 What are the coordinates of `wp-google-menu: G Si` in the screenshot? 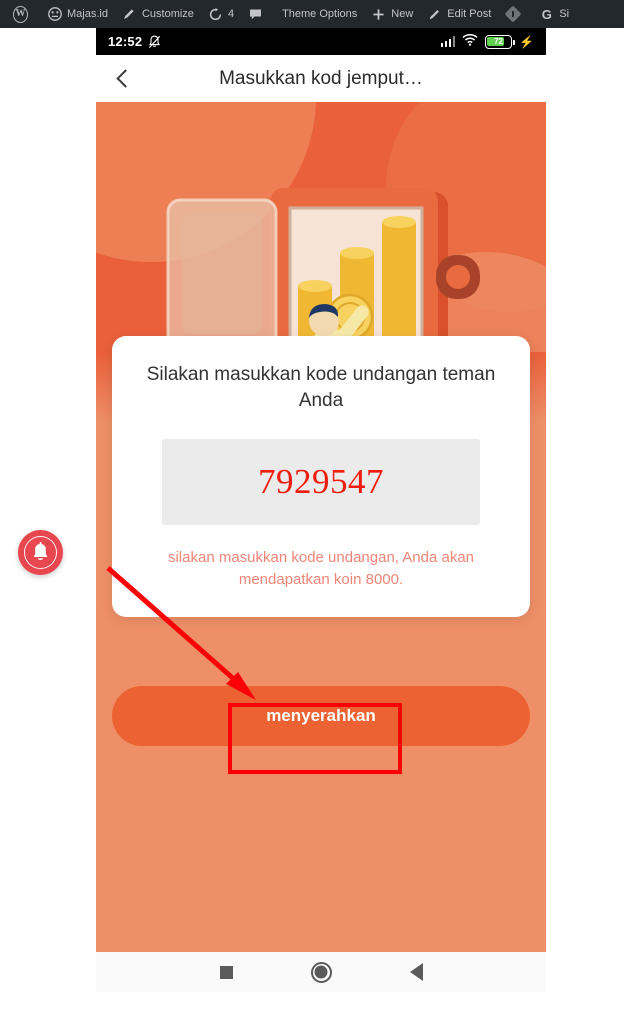 It's located at (554, 14).